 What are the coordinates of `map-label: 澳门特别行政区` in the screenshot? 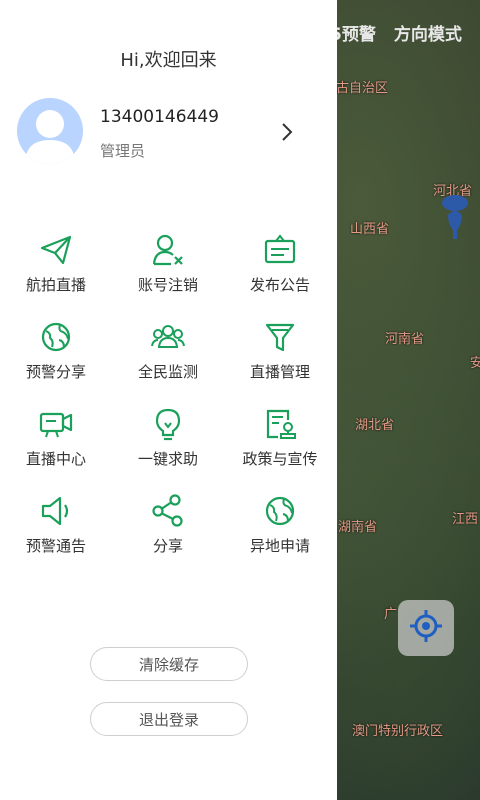 It's located at (398, 731).